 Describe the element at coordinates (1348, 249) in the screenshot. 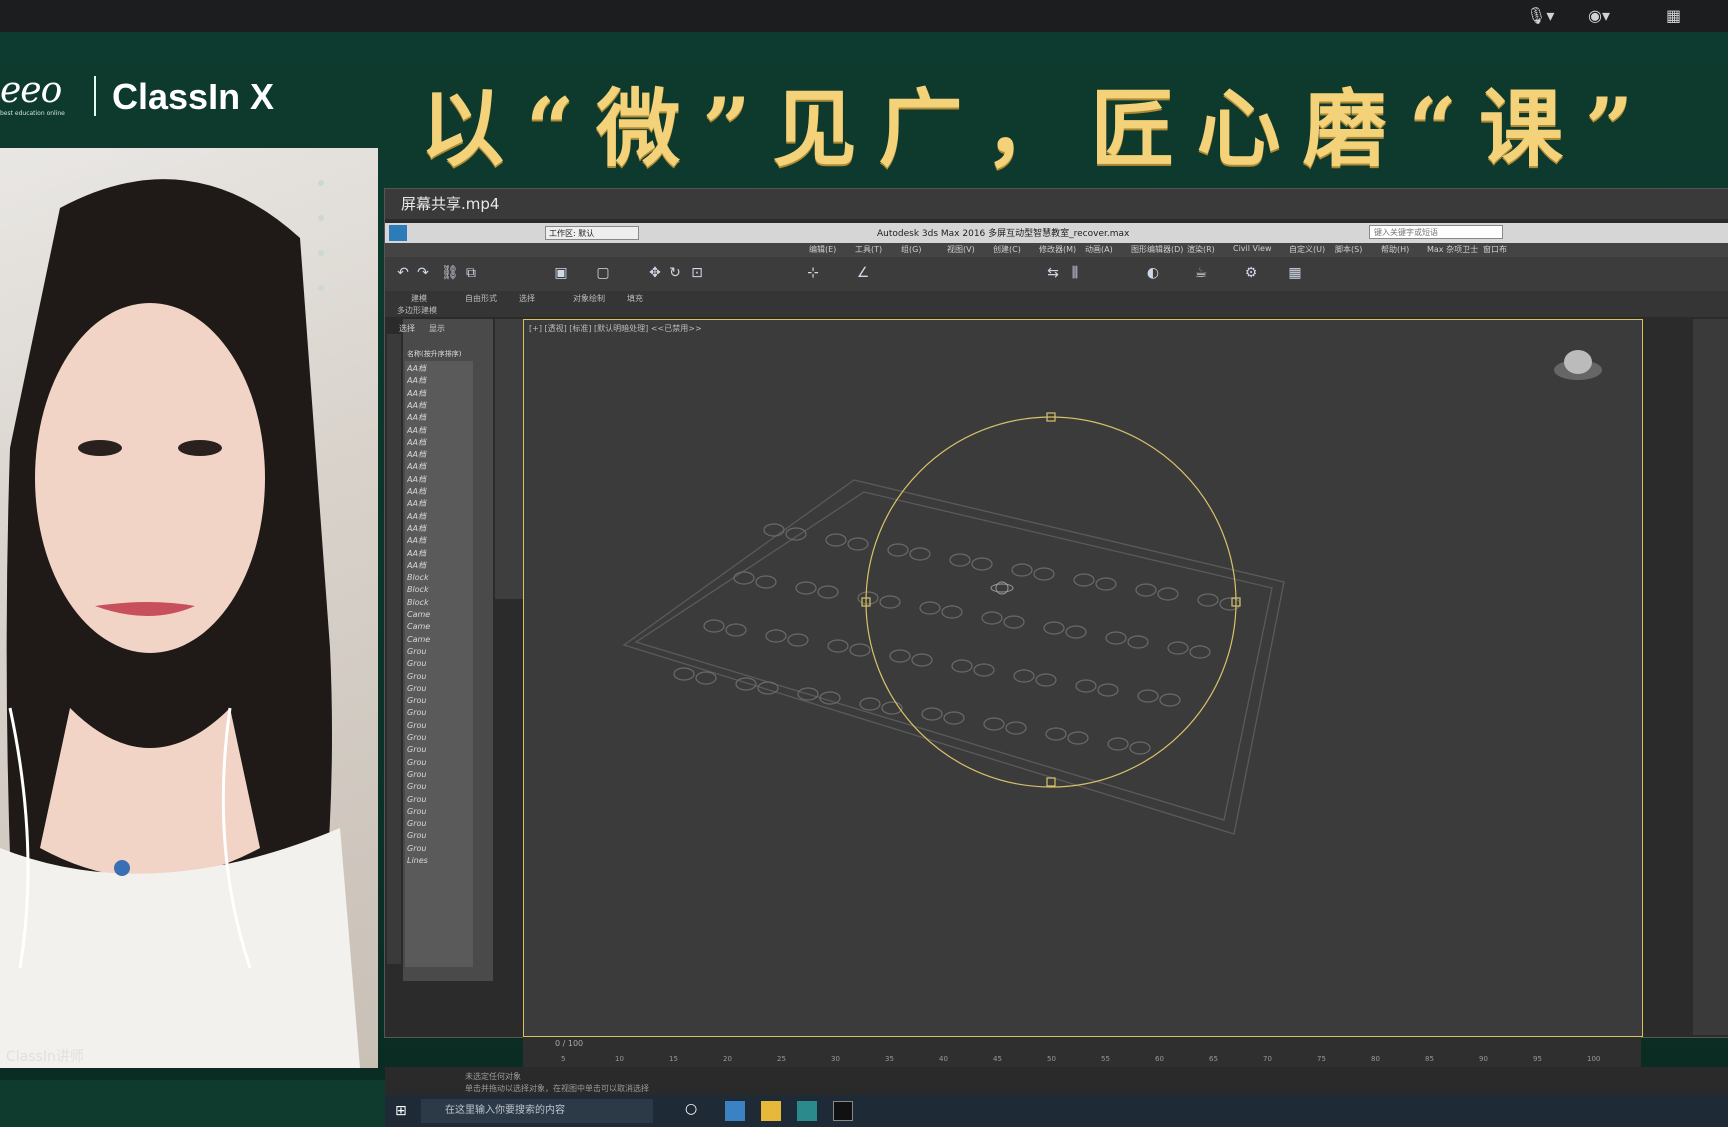

I see `menu-item: 脚本(S)` at that location.